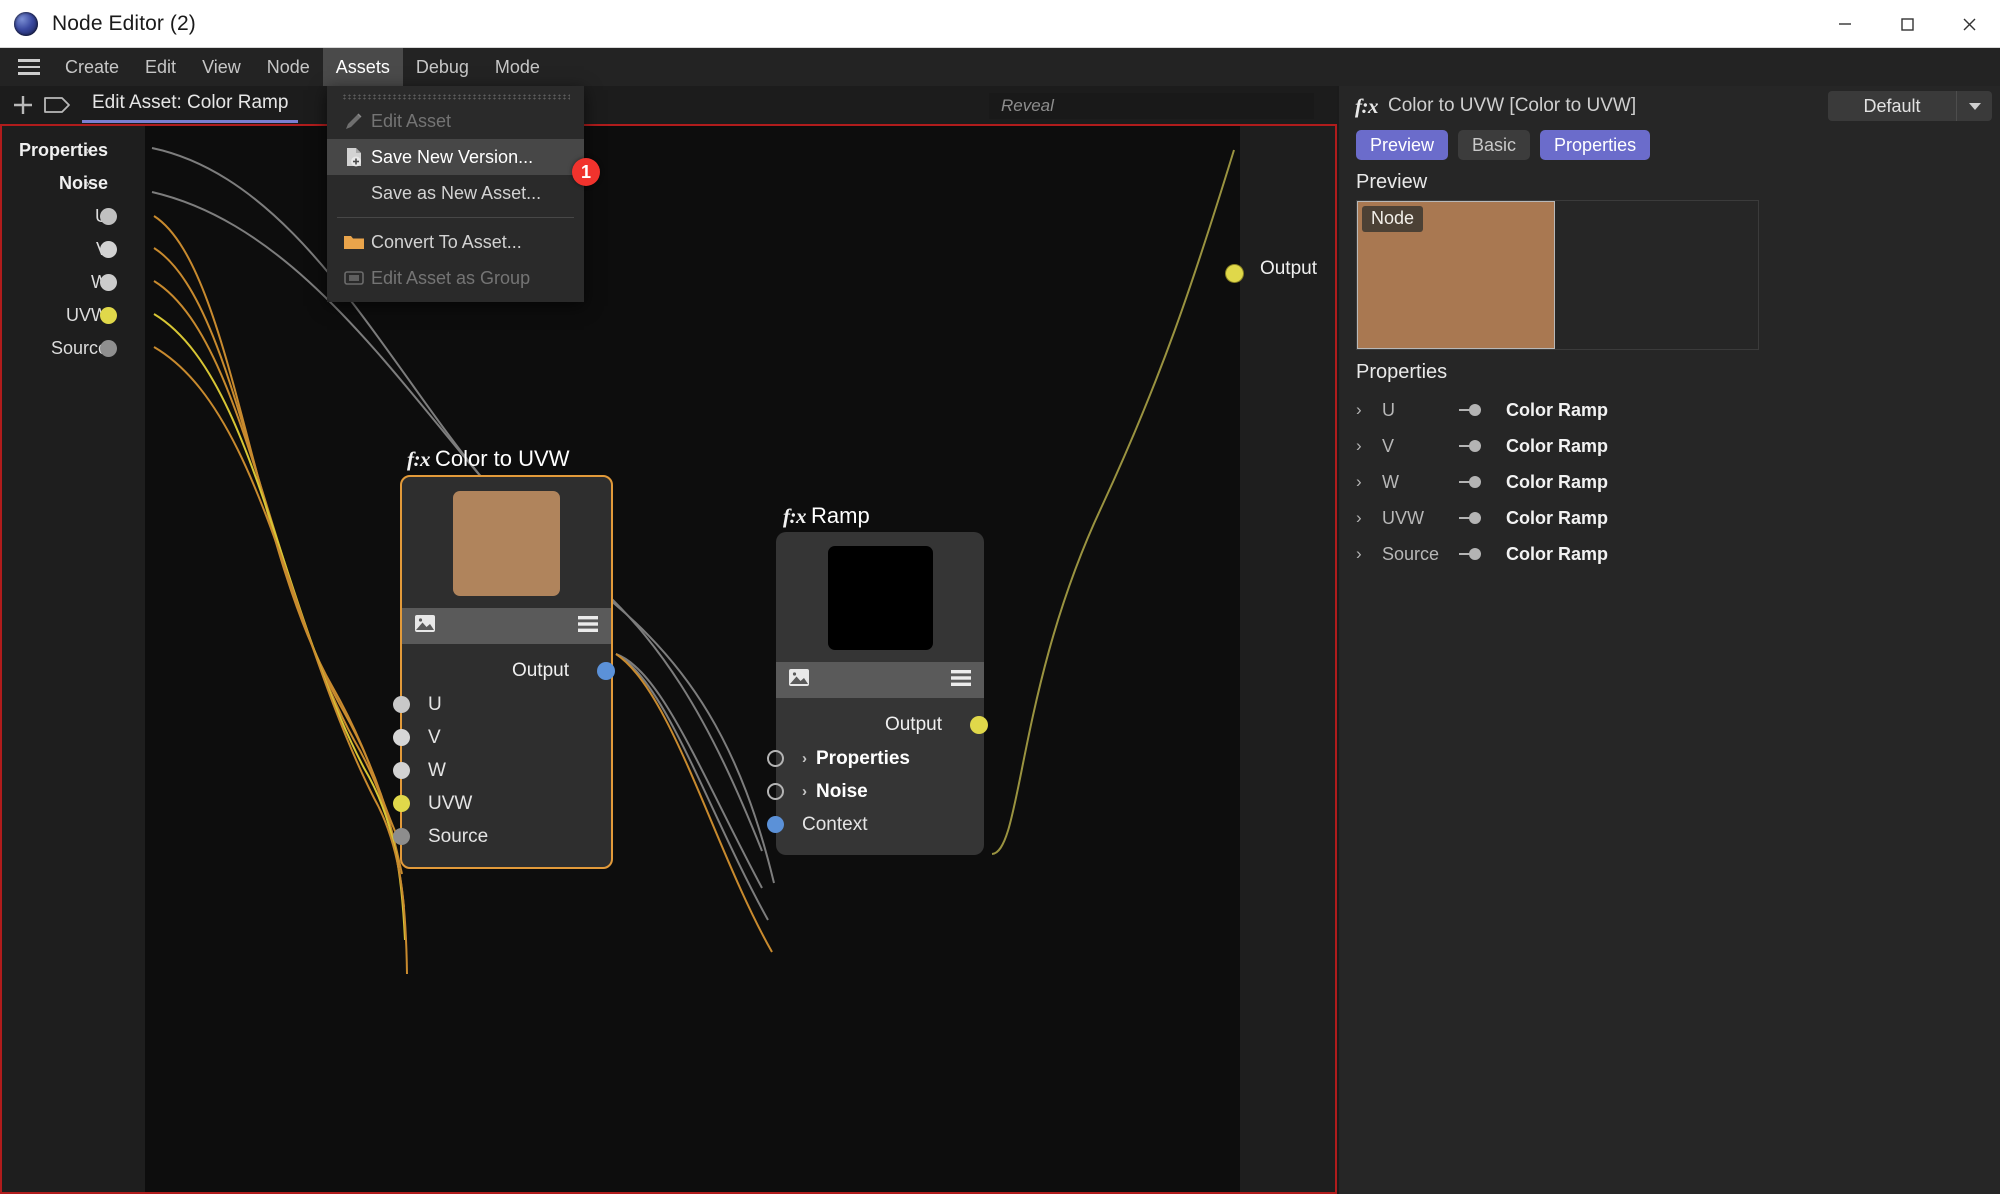  What do you see at coordinates (401, 704) in the screenshot?
I see `socket-input-u` at bounding box center [401, 704].